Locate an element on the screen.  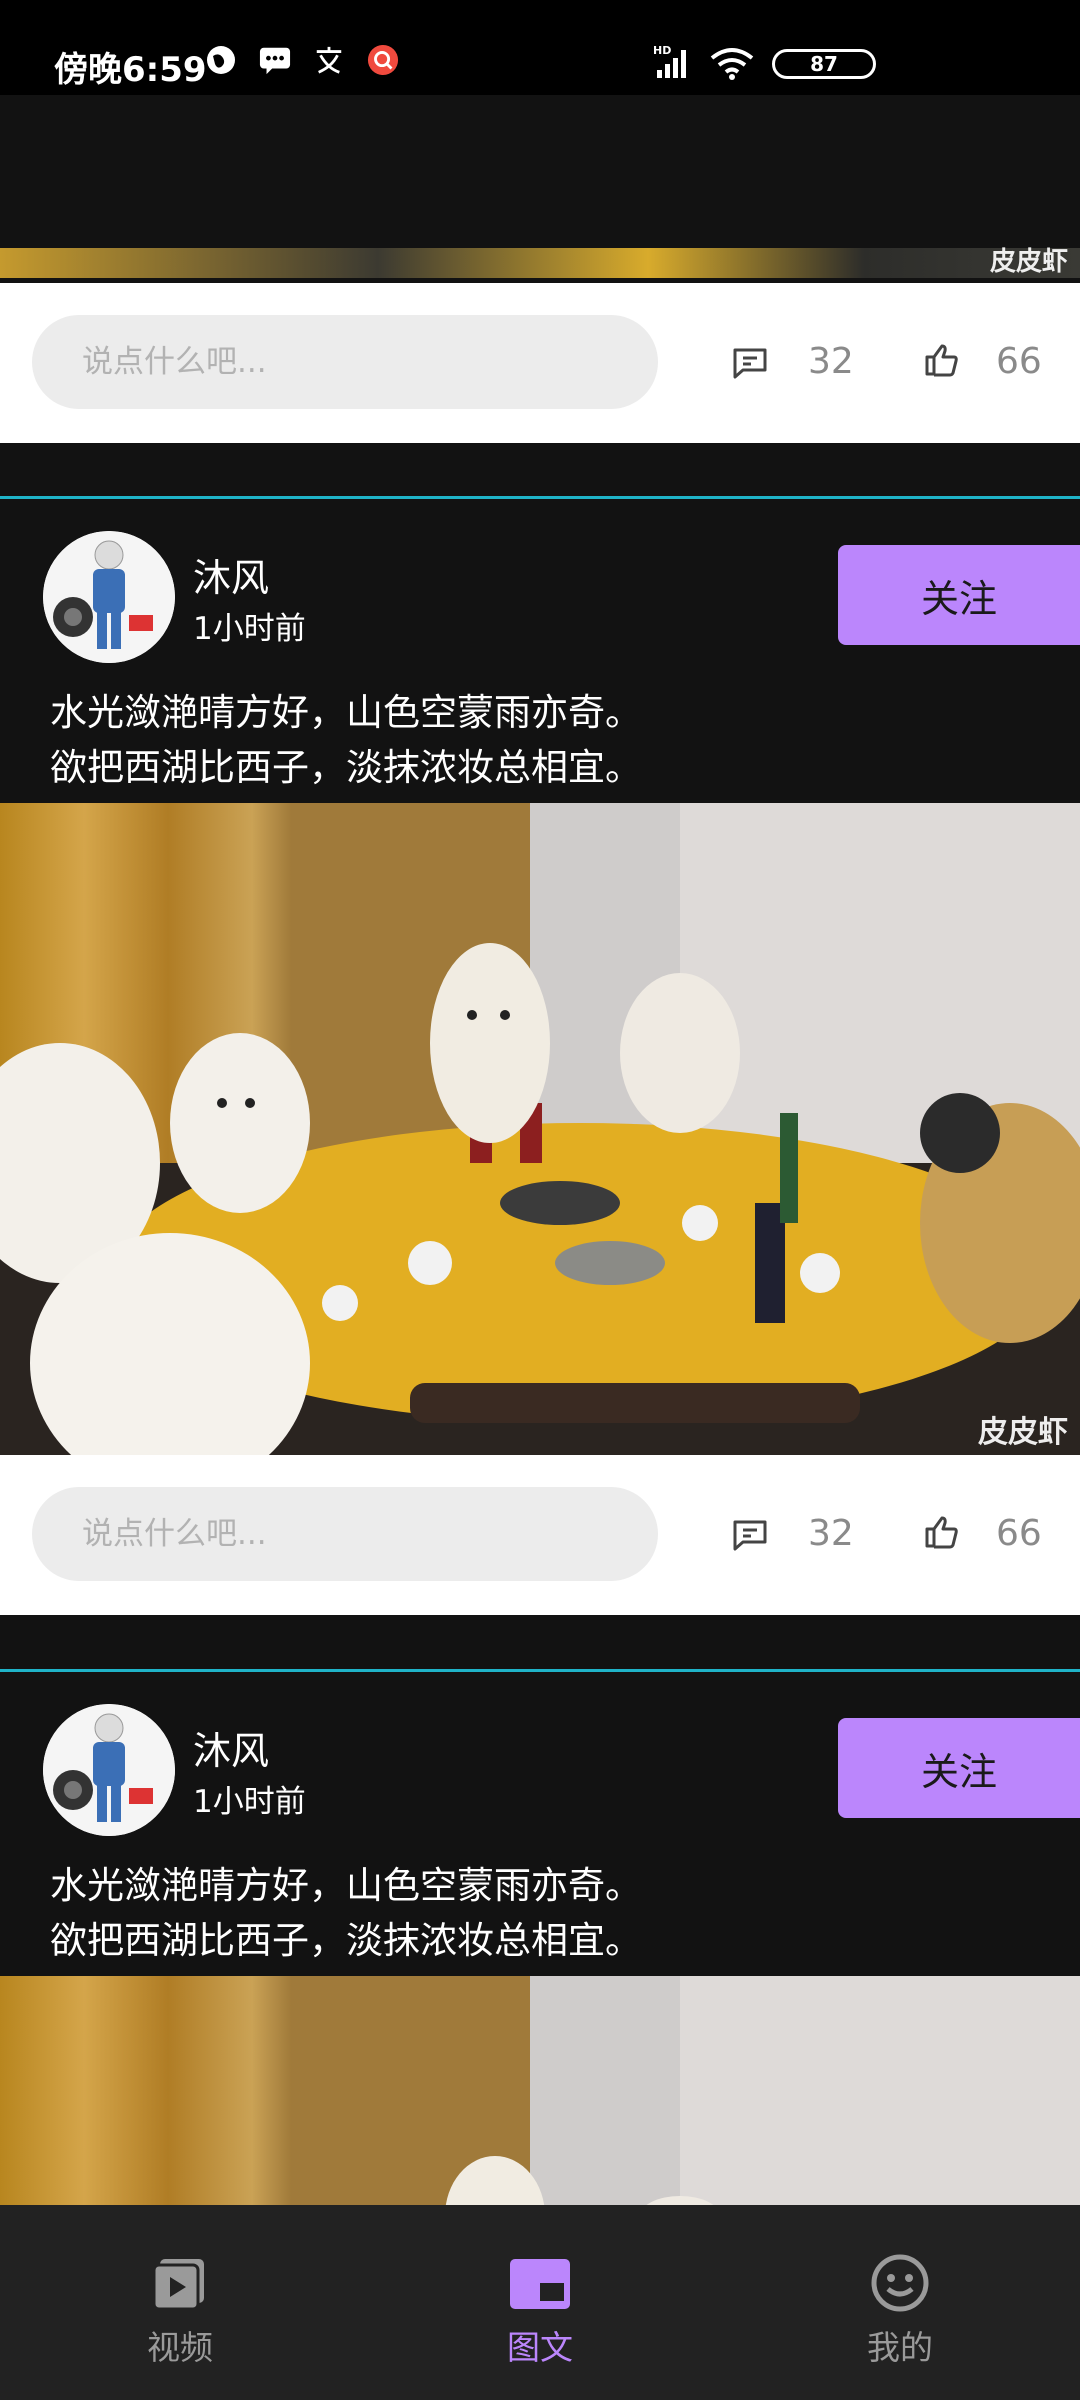
nav-label-image-text: 图文 is located at coordinates (540, 2347).